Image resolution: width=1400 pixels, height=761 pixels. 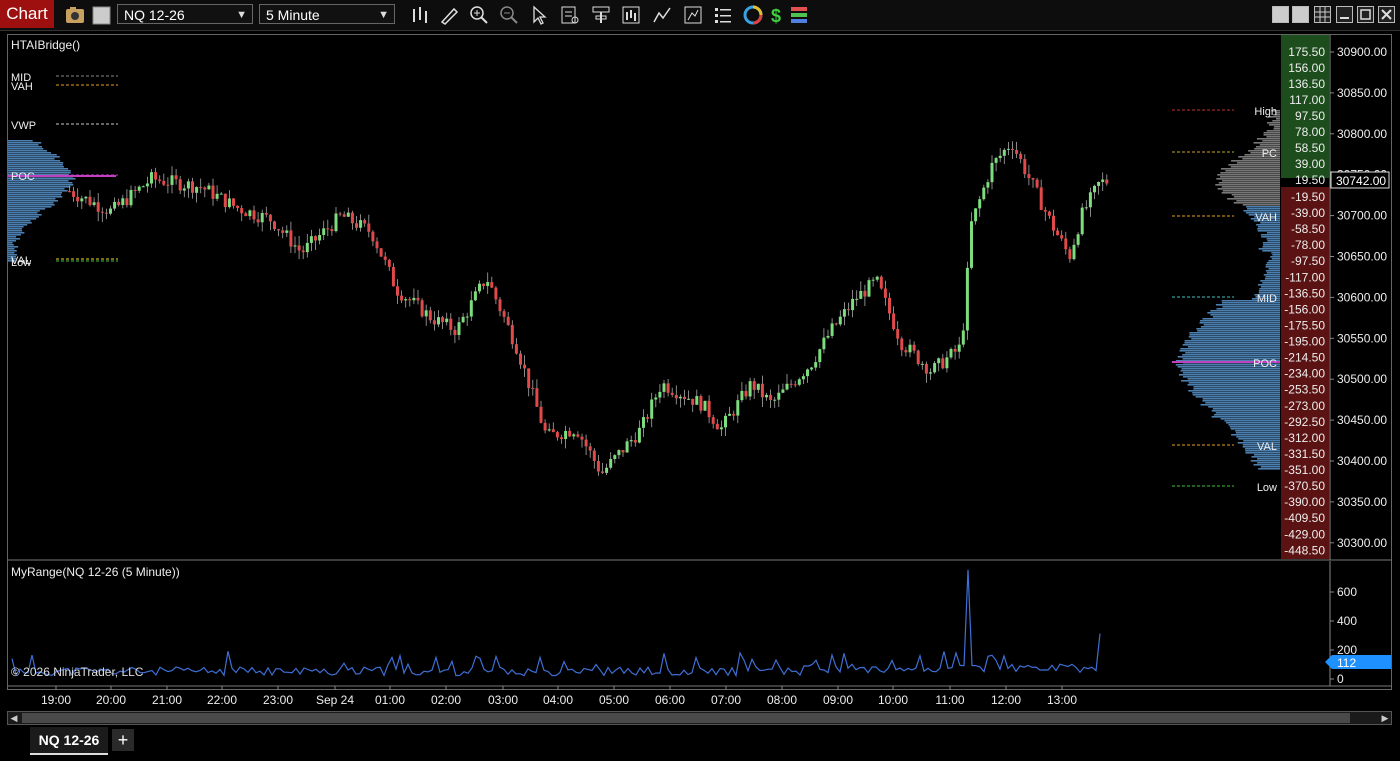 I want to click on offset-positive-label: 19.50, so click(x=1310, y=180).